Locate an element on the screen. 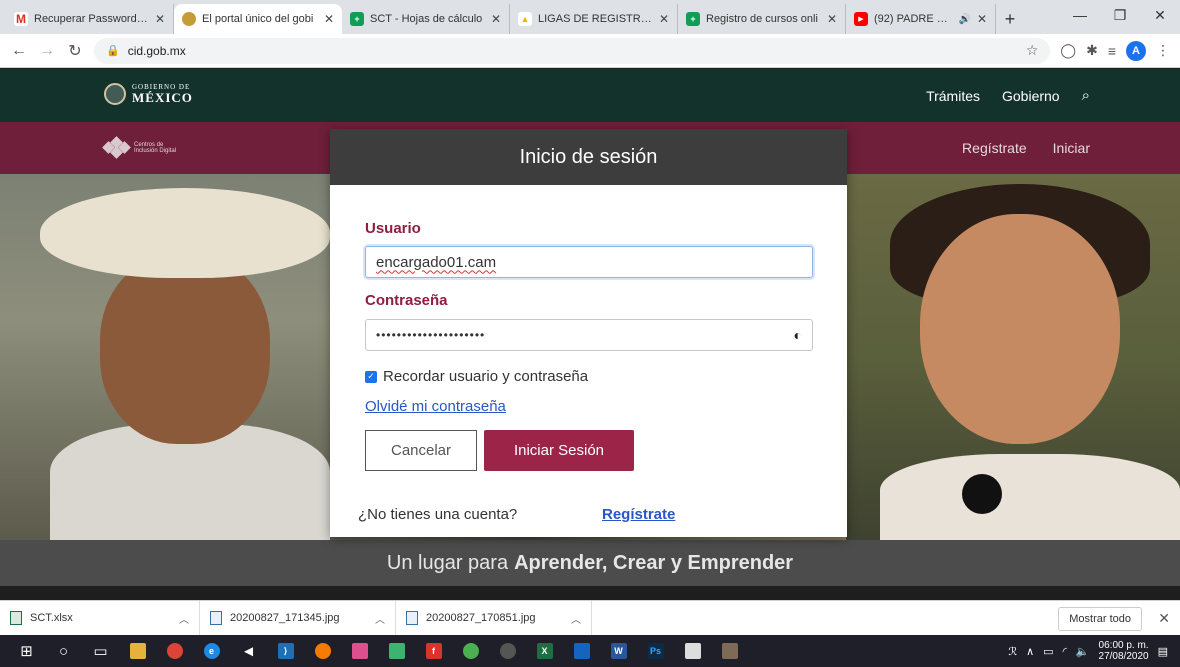 This screenshot has width=1180, height=667. browser-tab-active: El portal único del gobi ✕ is located at coordinates (258, 19).